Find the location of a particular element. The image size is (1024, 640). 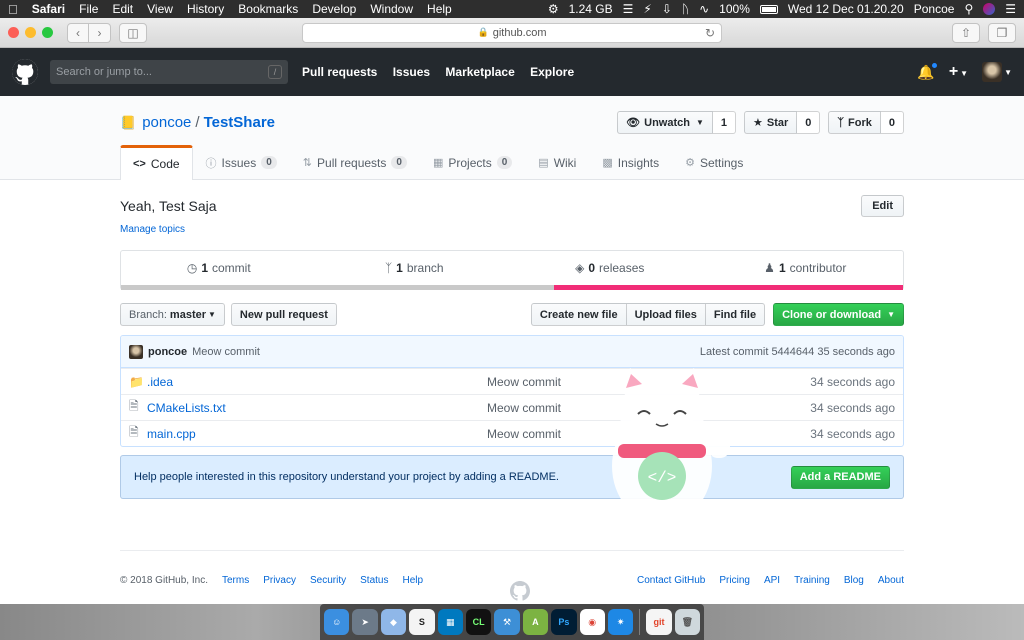

reload-icon: ↻ is located at coordinates (710, 33).